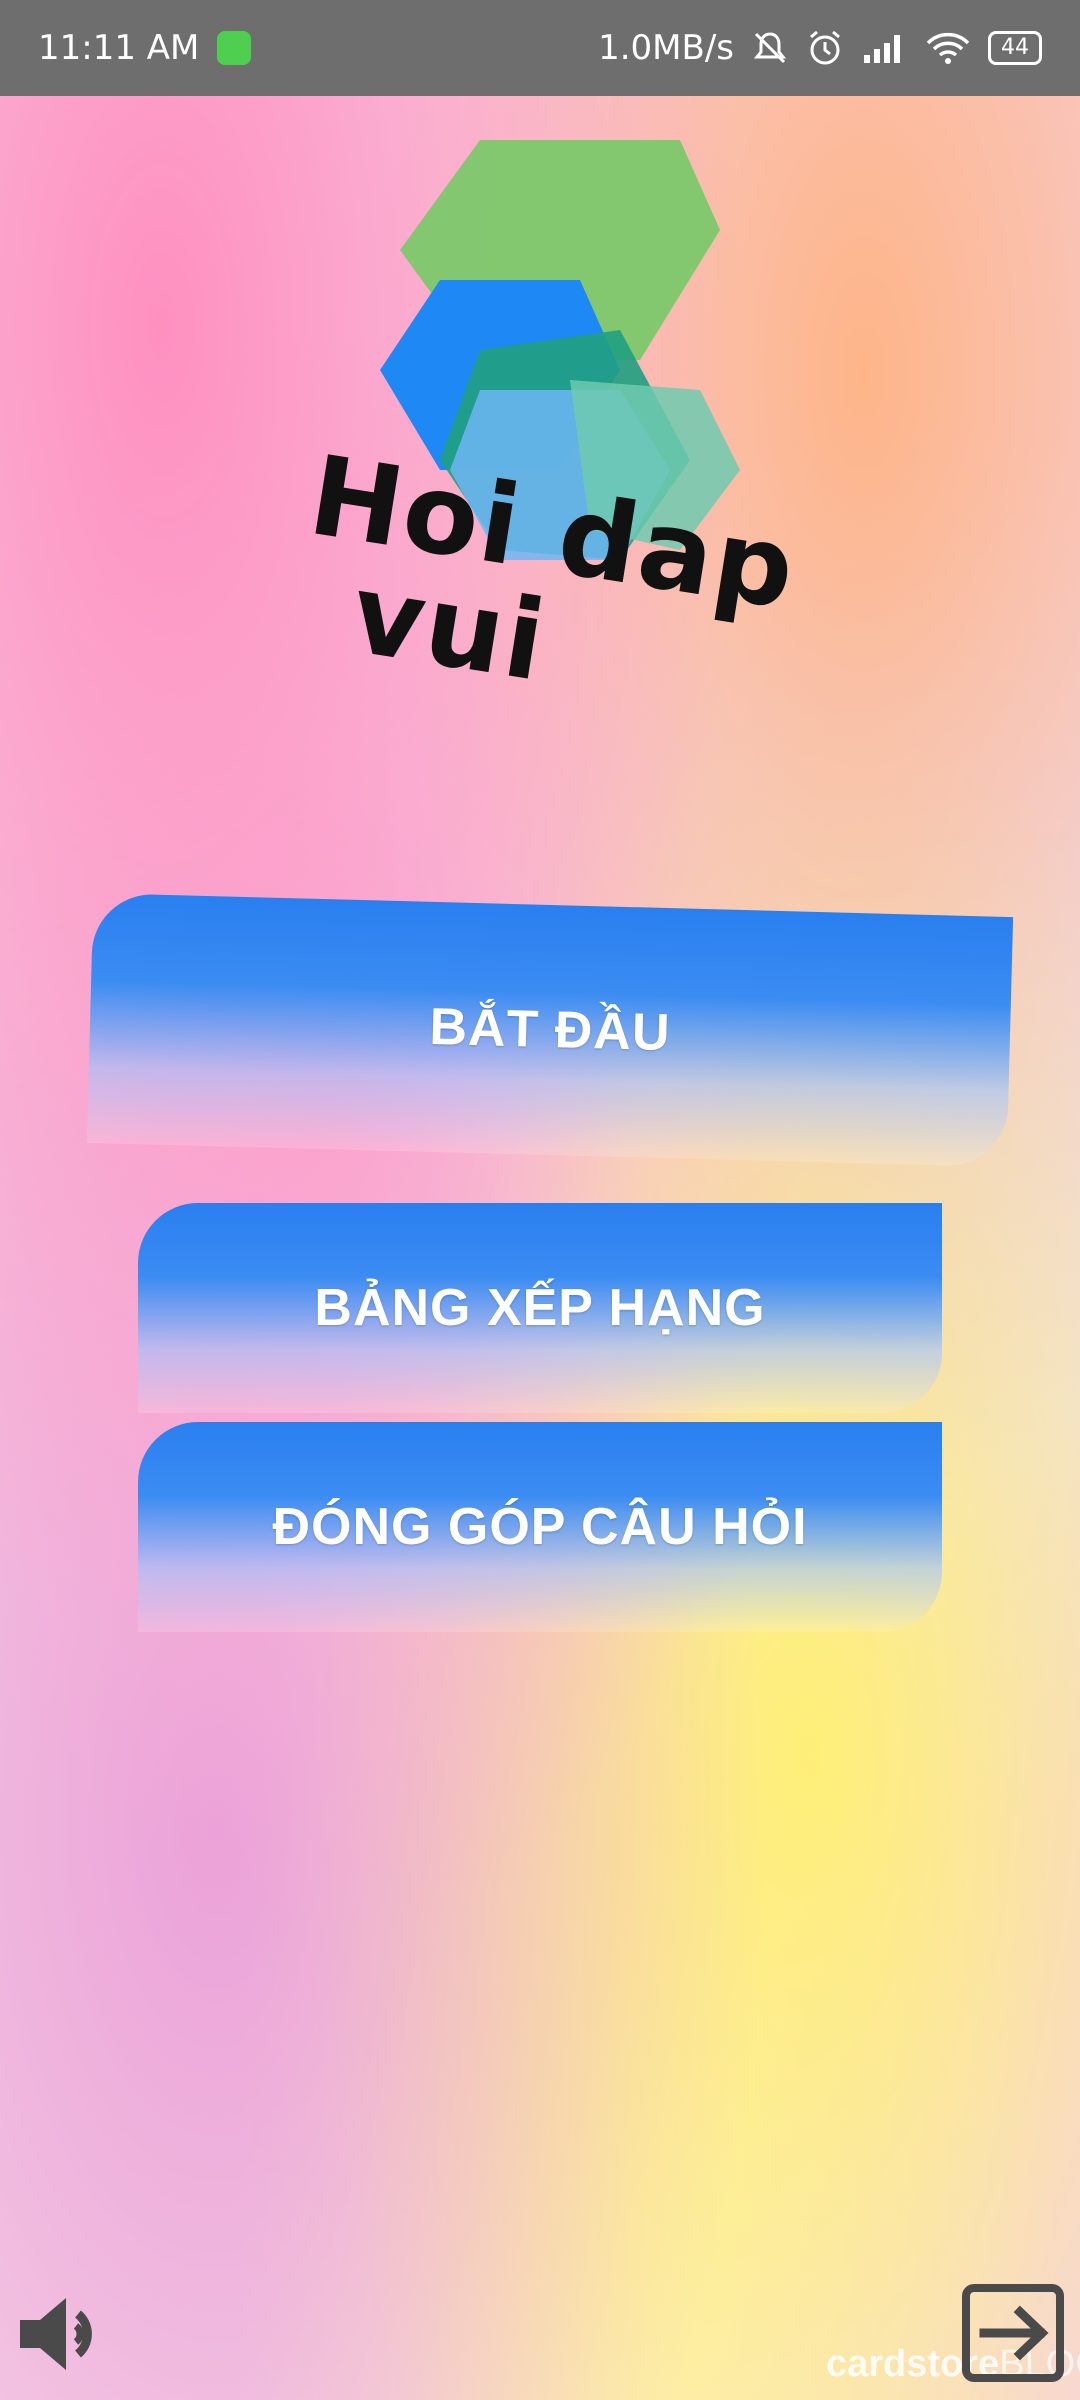  What do you see at coordinates (948, 48) in the screenshot?
I see `wifi-icon` at bounding box center [948, 48].